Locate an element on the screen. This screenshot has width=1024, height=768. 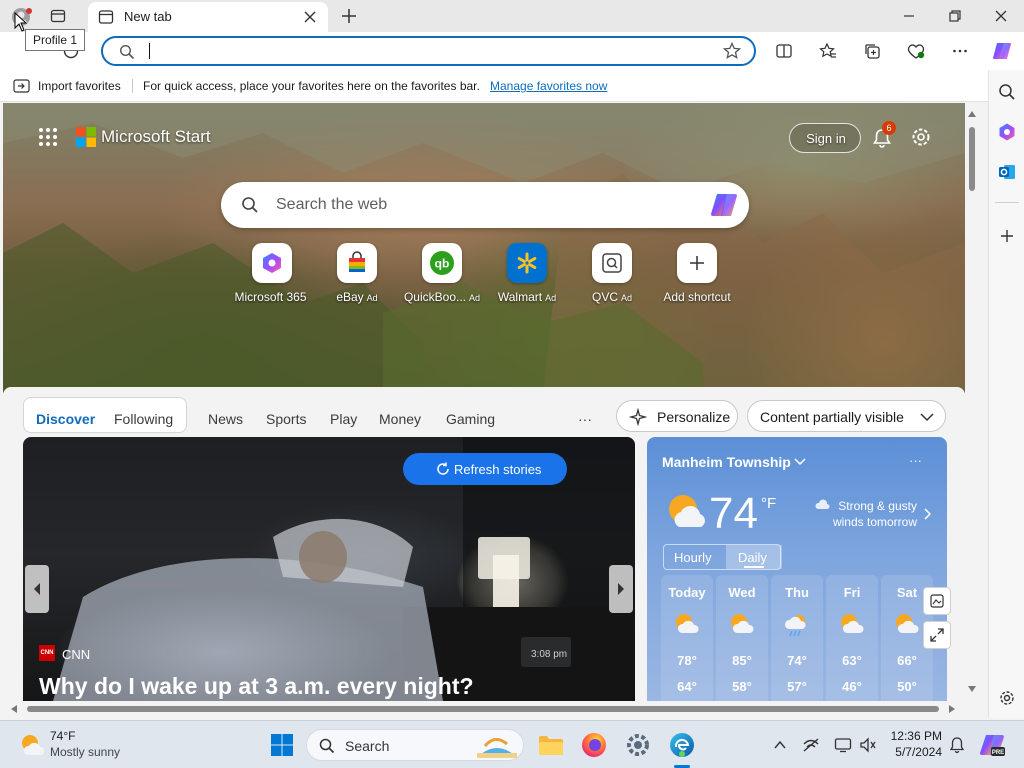
walmart-spark-icon is located at coordinates (527, 263).